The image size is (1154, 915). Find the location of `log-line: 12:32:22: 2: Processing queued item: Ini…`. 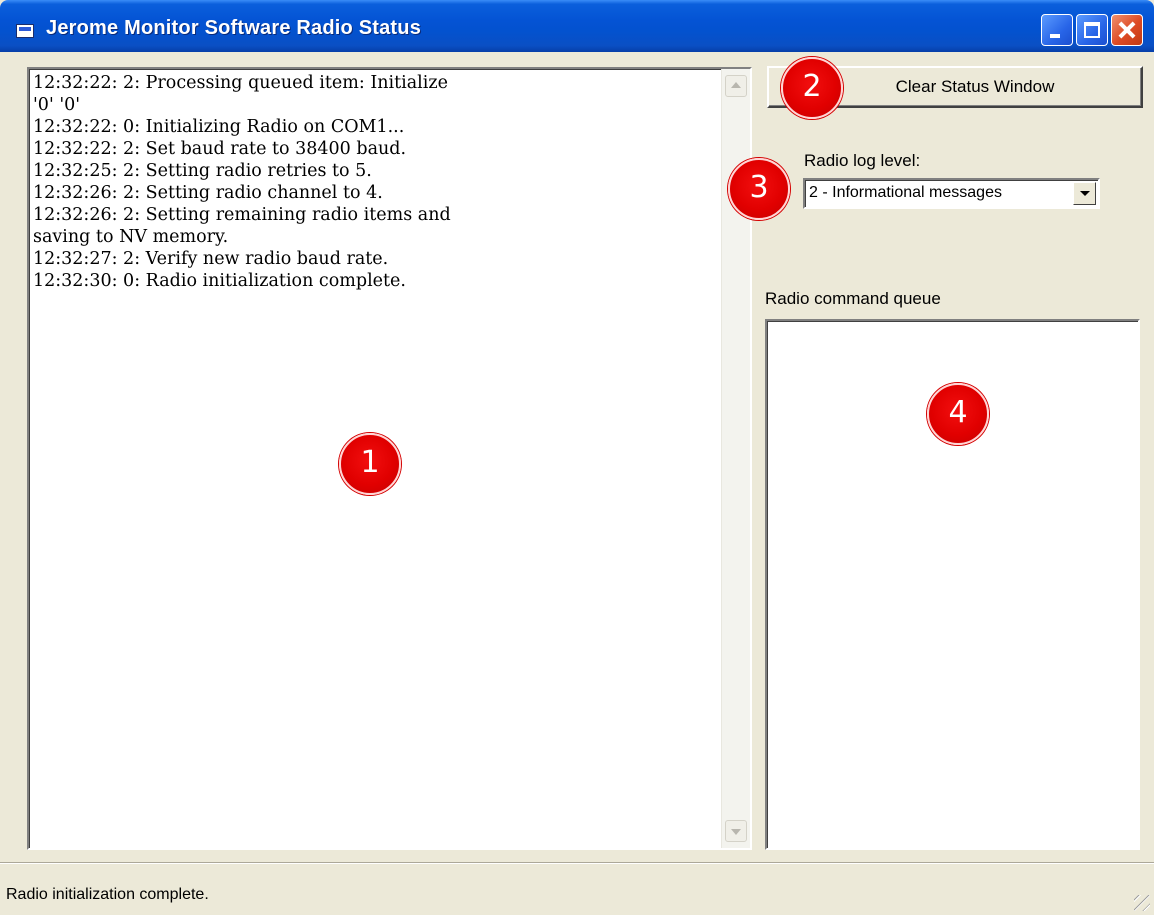

log-line: 12:32:22: 2: Processing queued item: Ini… is located at coordinates (240, 83).